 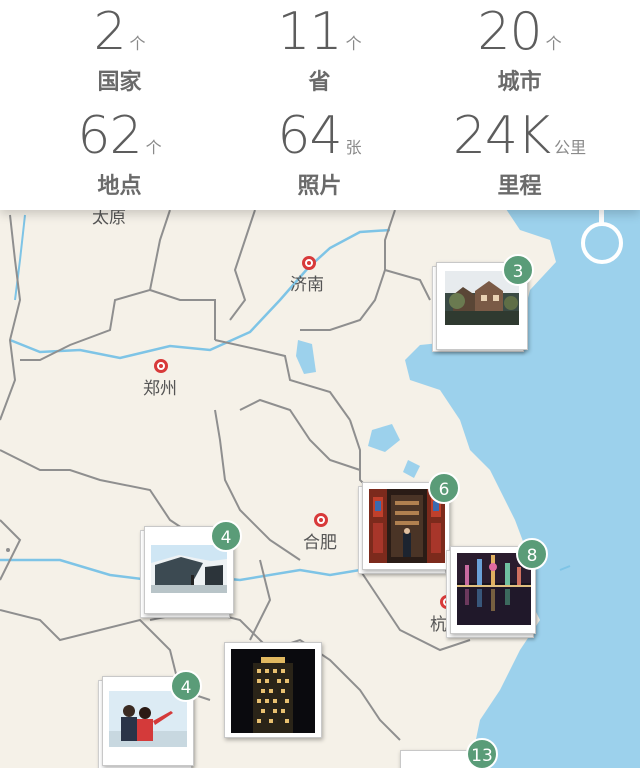 What do you see at coordinates (109, 136) in the screenshot?
I see `stat-value: 62` at bounding box center [109, 136].